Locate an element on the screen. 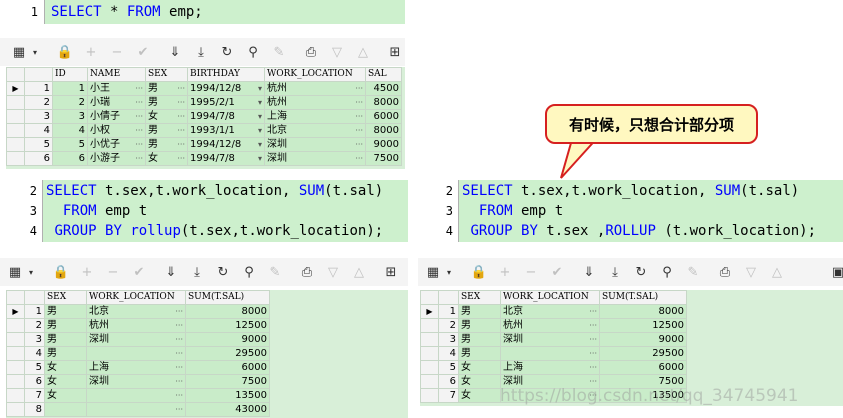  column-header-work-location: WORK_LOCATION is located at coordinates (315, 74).